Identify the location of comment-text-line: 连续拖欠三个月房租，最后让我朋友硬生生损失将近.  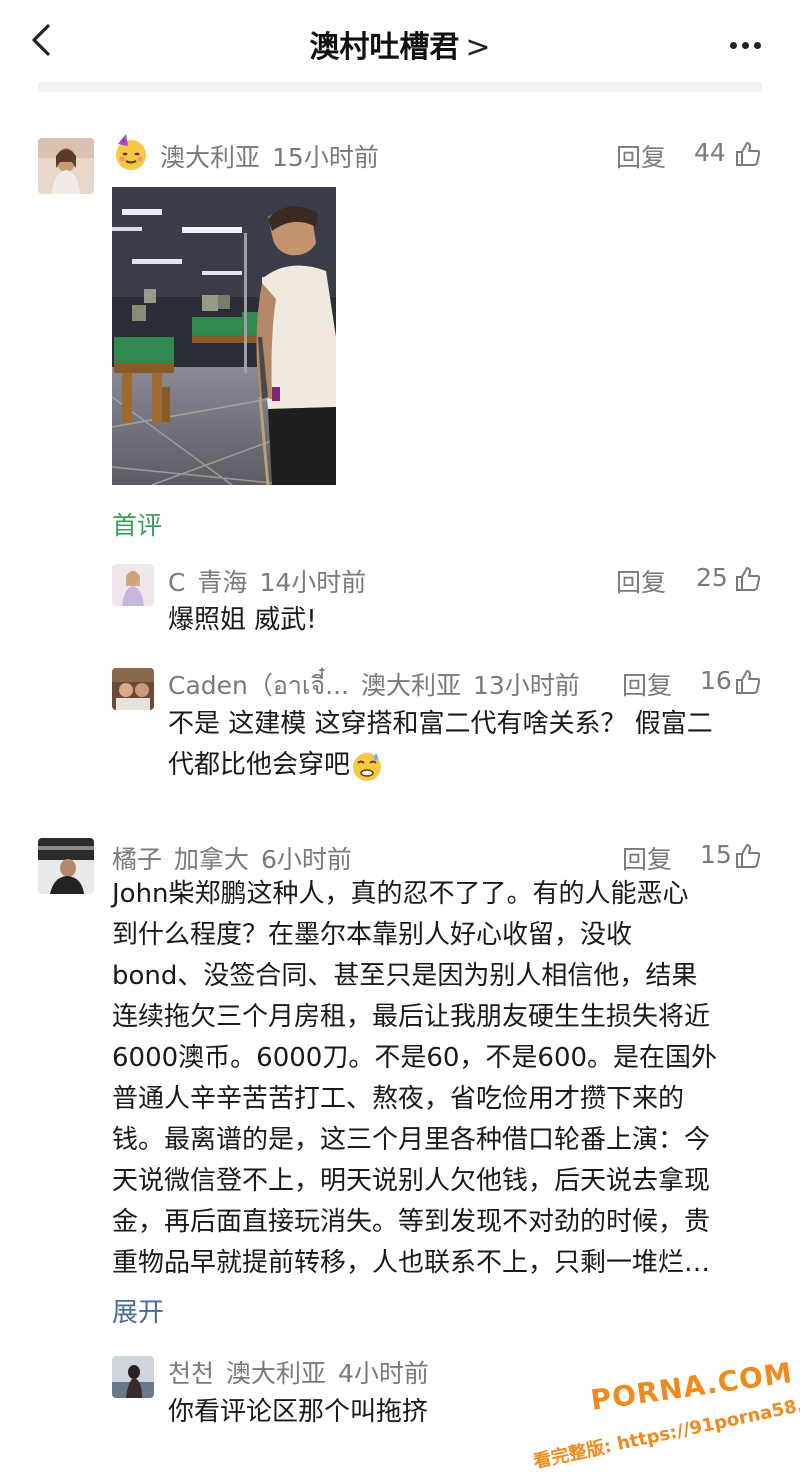
(411, 1017).